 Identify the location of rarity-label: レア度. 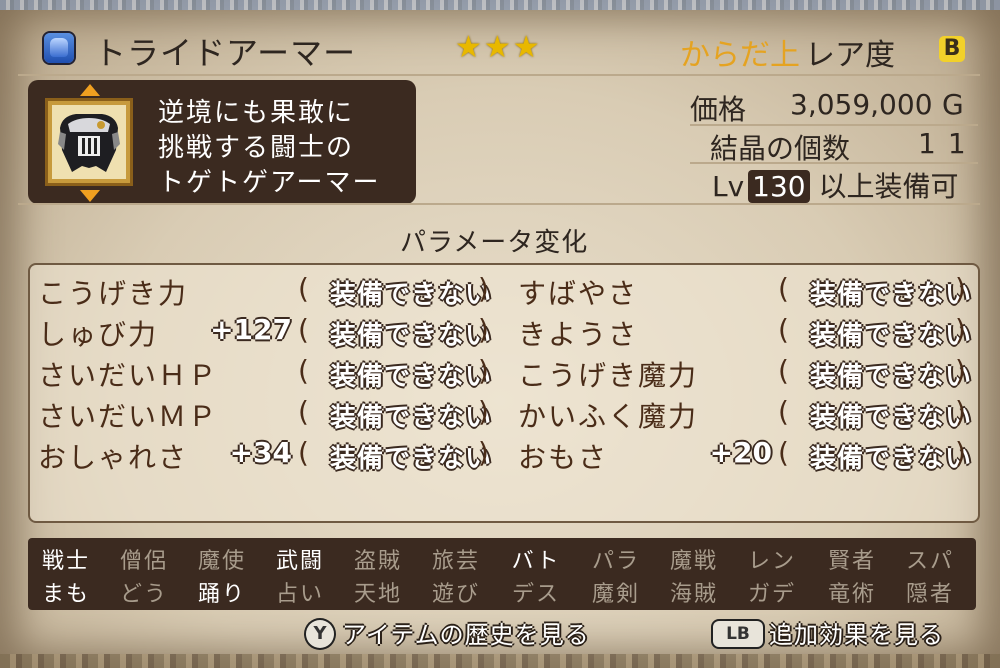
(850, 55).